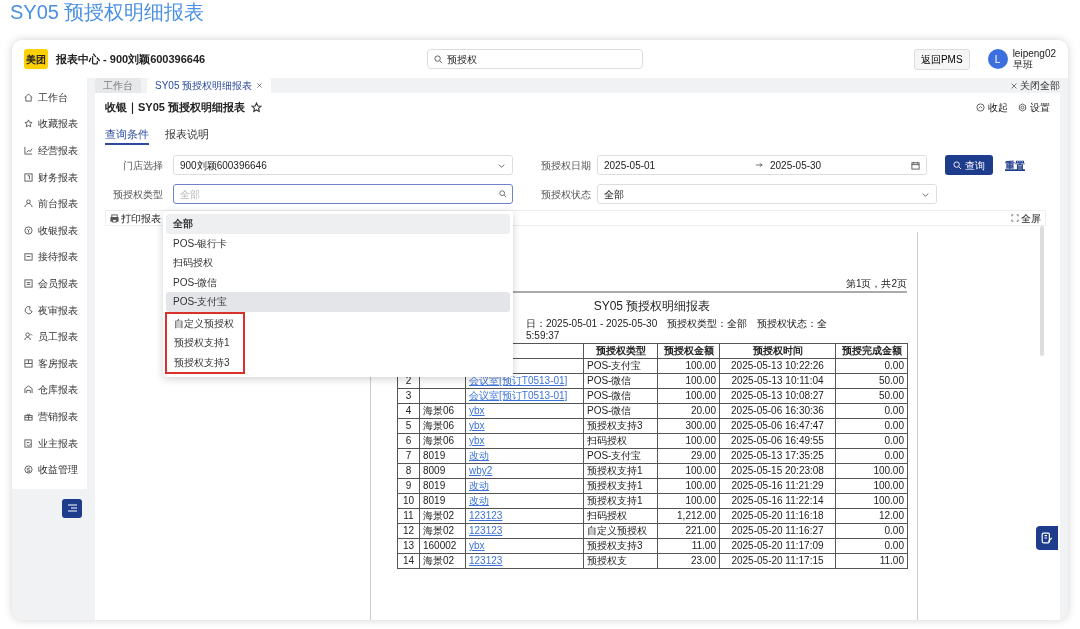  Describe the element at coordinates (777, 426) in the screenshot. I see `table-cell: 2025-05-06 16:47:47` at that location.